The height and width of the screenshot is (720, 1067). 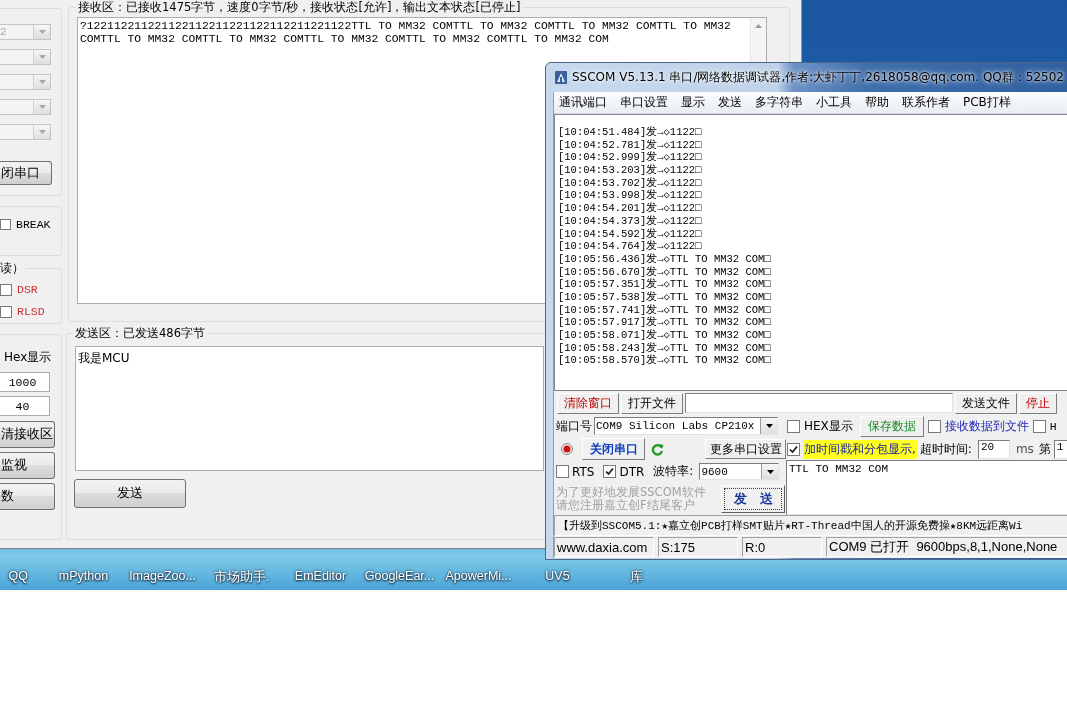 I want to click on status-panel: R:0, so click(x=782, y=547).